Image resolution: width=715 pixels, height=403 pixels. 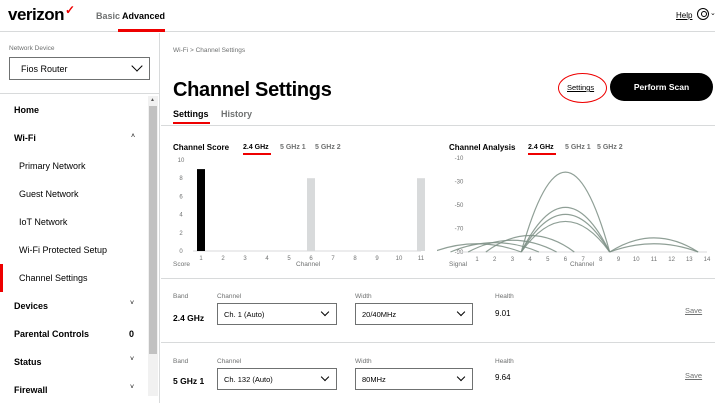 I want to click on analysis-x-tick: 2, so click(x=495, y=259).